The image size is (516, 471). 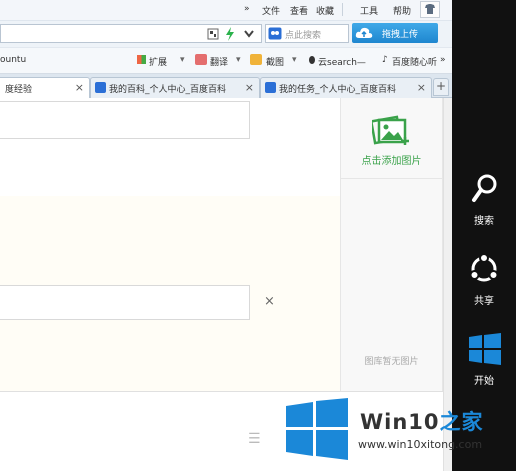 What do you see at coordinates (369, 10) in the screenshot?
I see `menu-tools: 工具` at bounding box center [369, 10].